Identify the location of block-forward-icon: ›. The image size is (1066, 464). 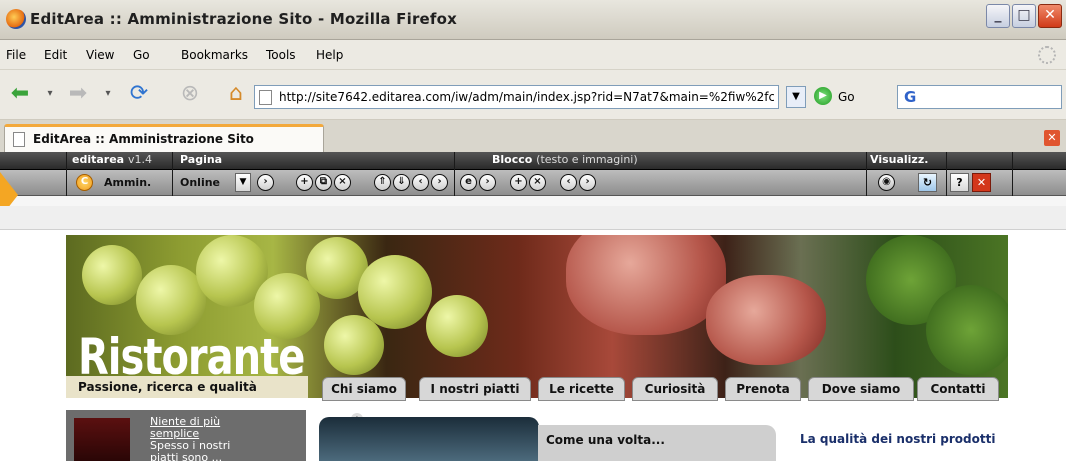
(587, 182).